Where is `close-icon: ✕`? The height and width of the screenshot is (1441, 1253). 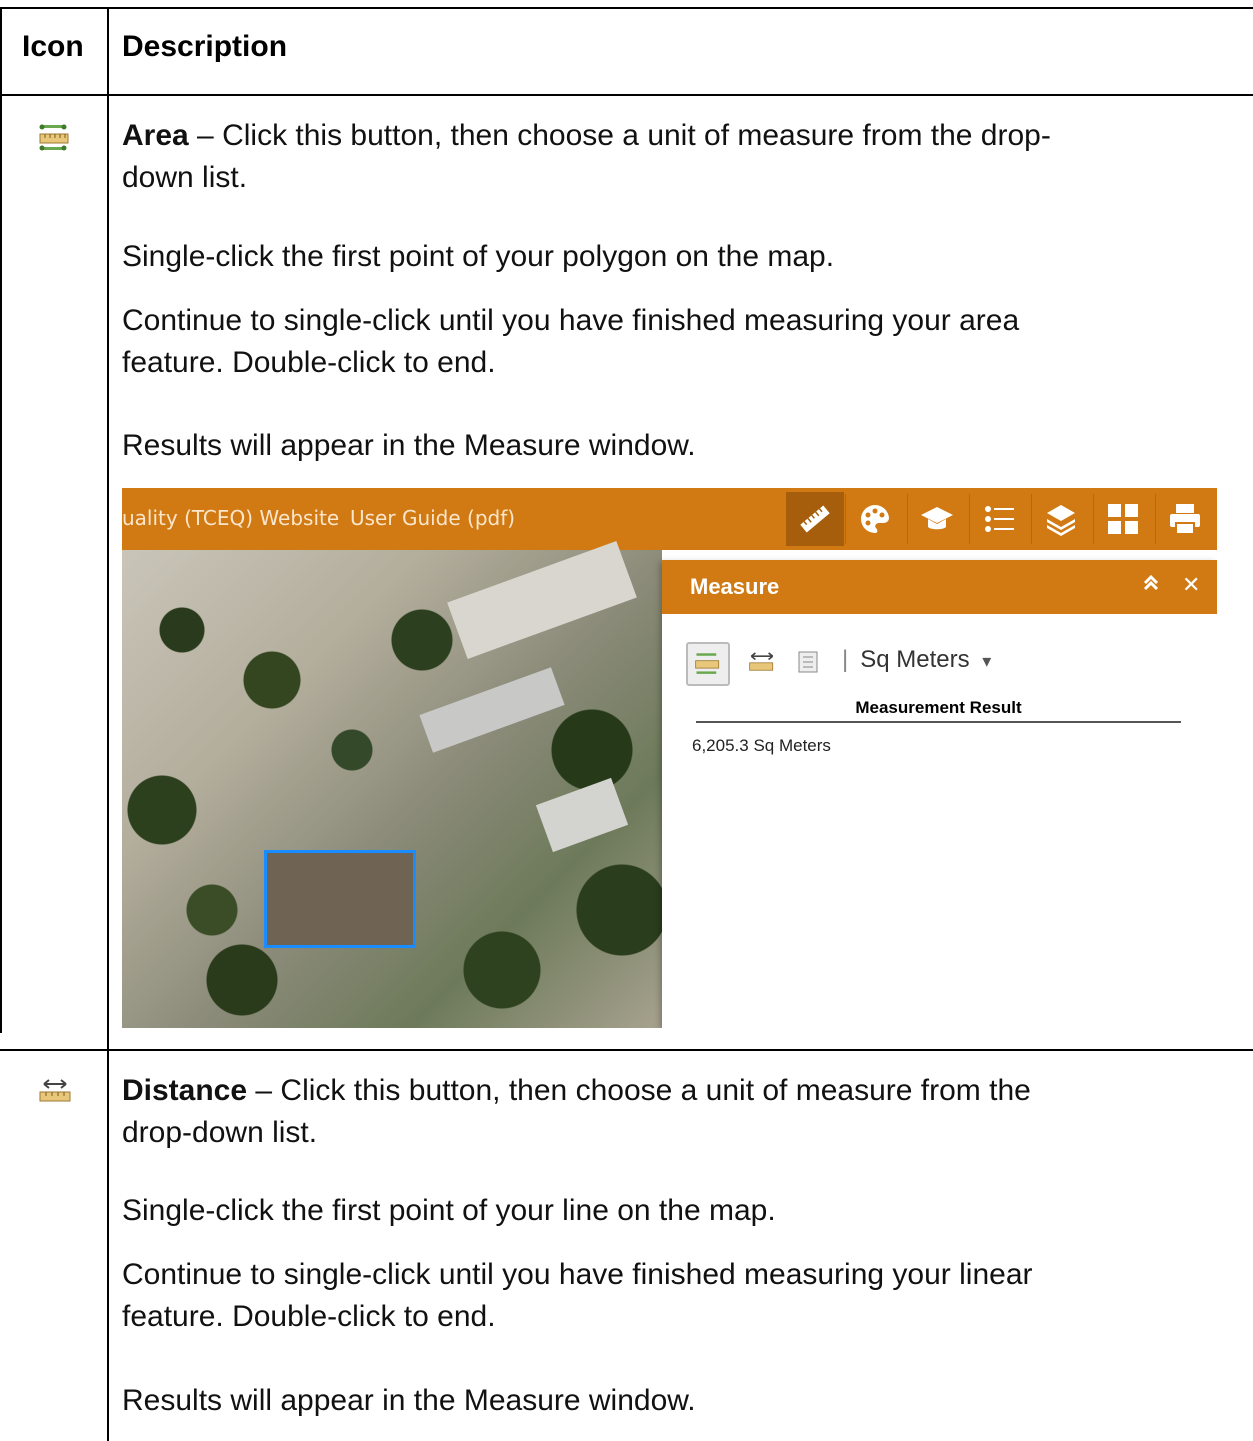 close-icon: ✕ is located at coordinates (1191, 585).